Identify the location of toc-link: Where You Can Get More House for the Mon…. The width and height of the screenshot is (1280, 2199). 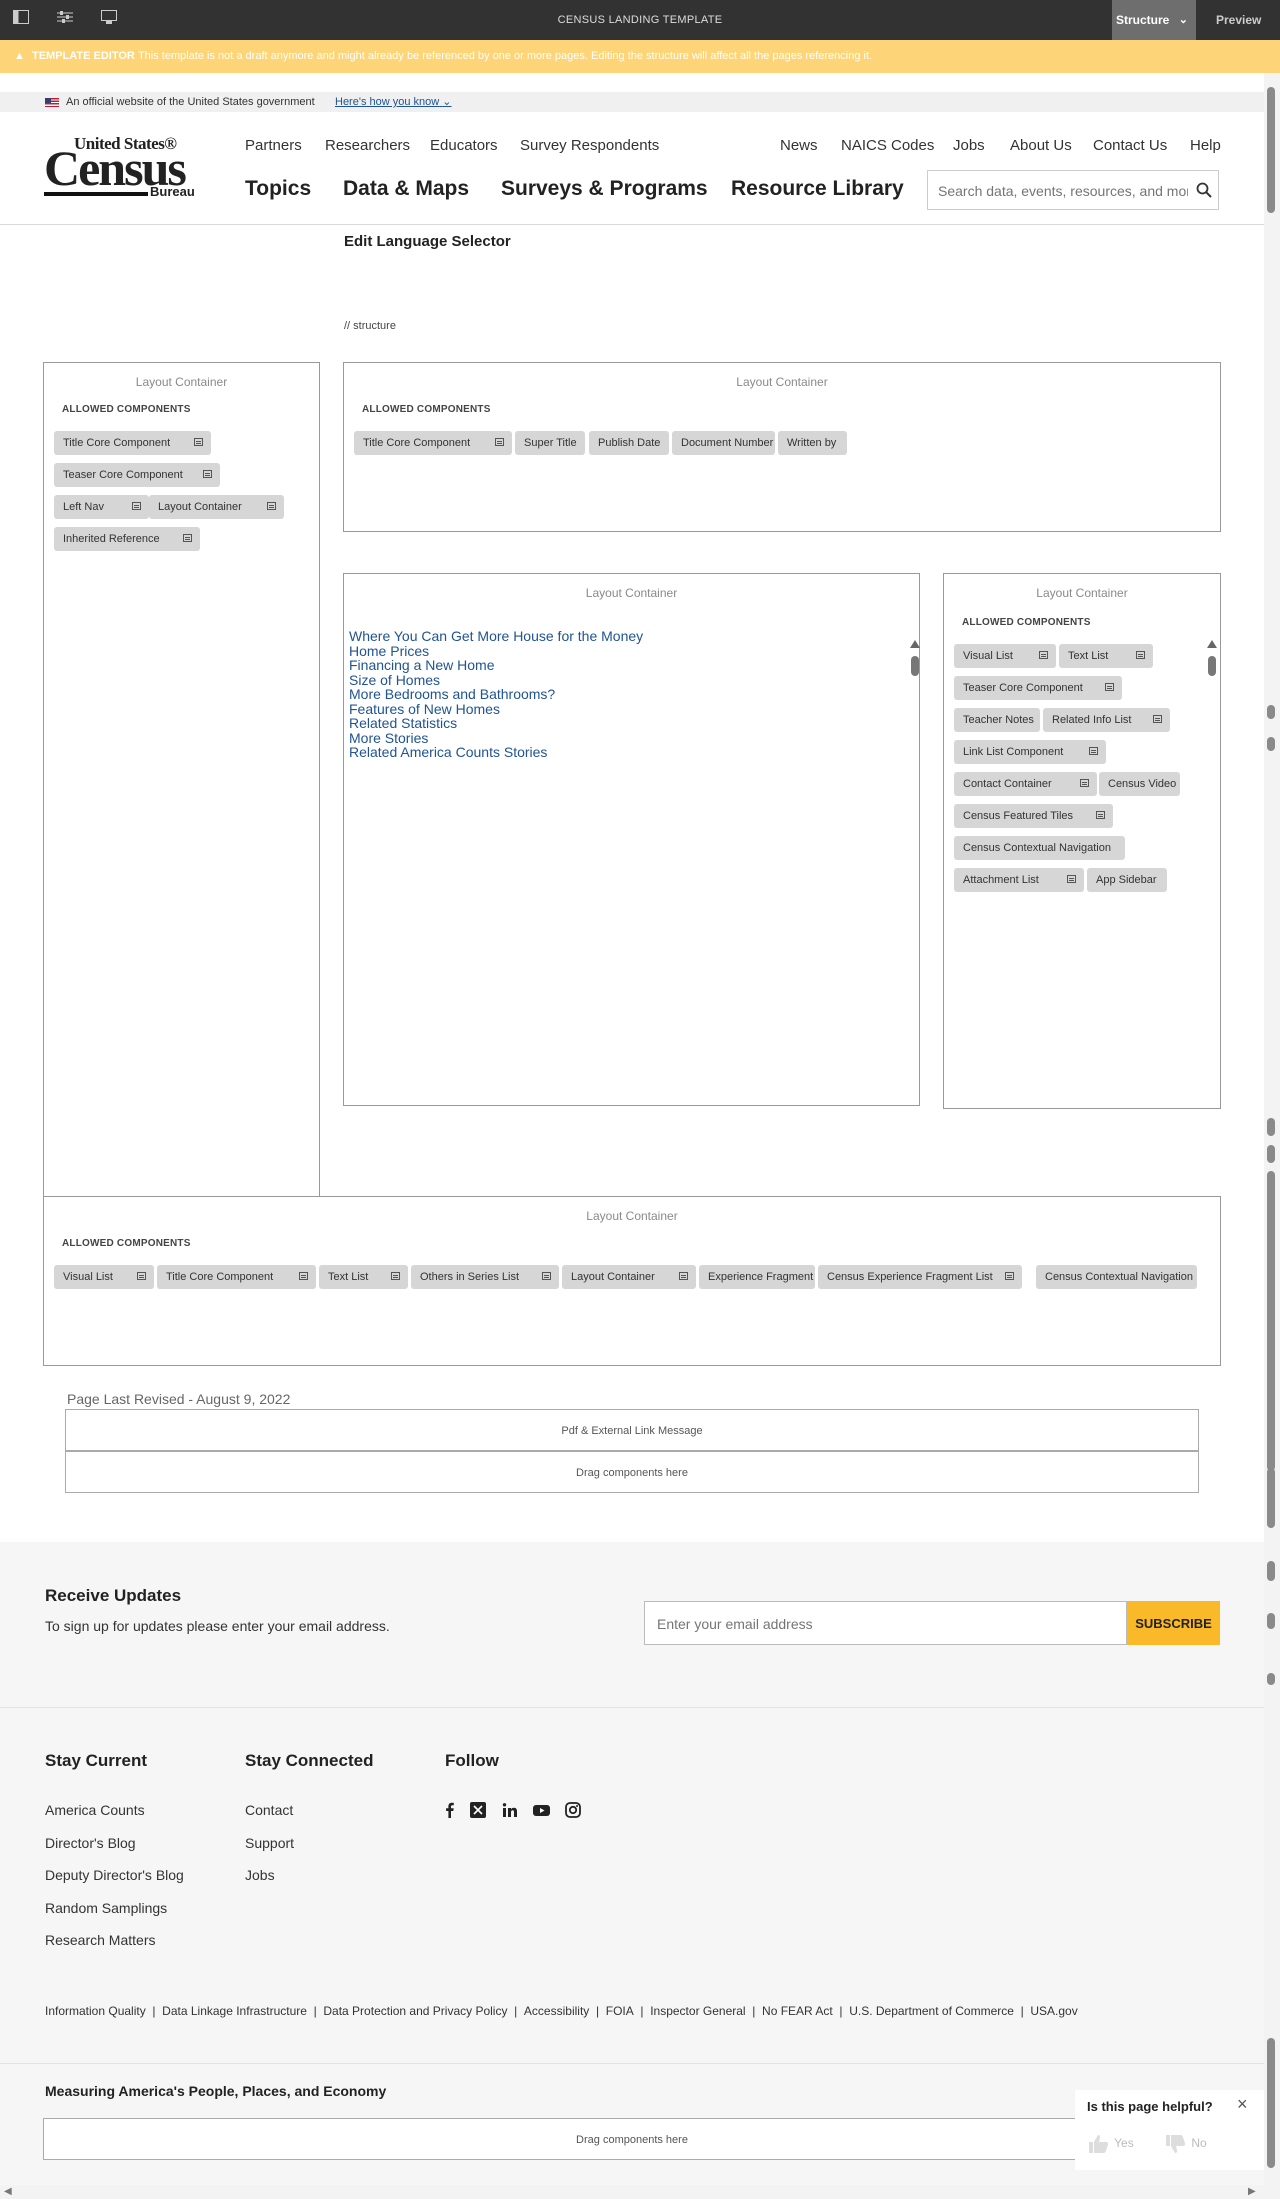
(496, 636).